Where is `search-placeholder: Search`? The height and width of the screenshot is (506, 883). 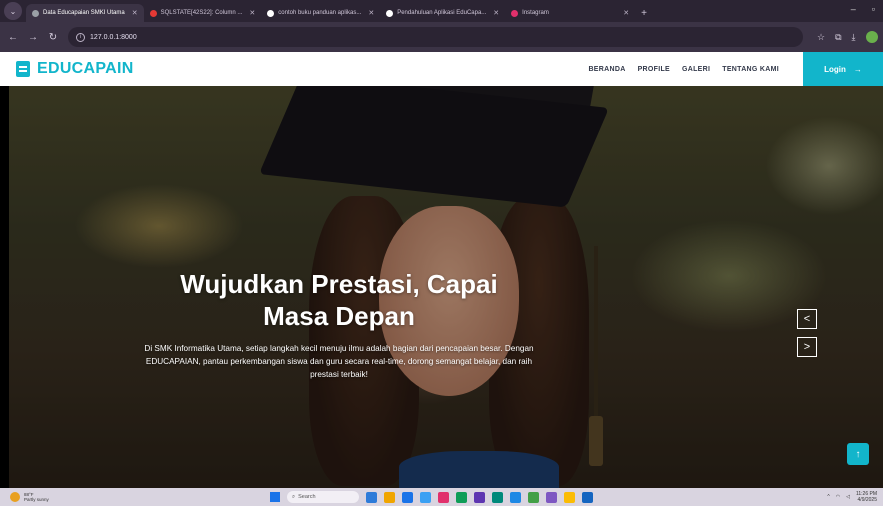
search-placeholder: Search is located at coordinates (307, 497).